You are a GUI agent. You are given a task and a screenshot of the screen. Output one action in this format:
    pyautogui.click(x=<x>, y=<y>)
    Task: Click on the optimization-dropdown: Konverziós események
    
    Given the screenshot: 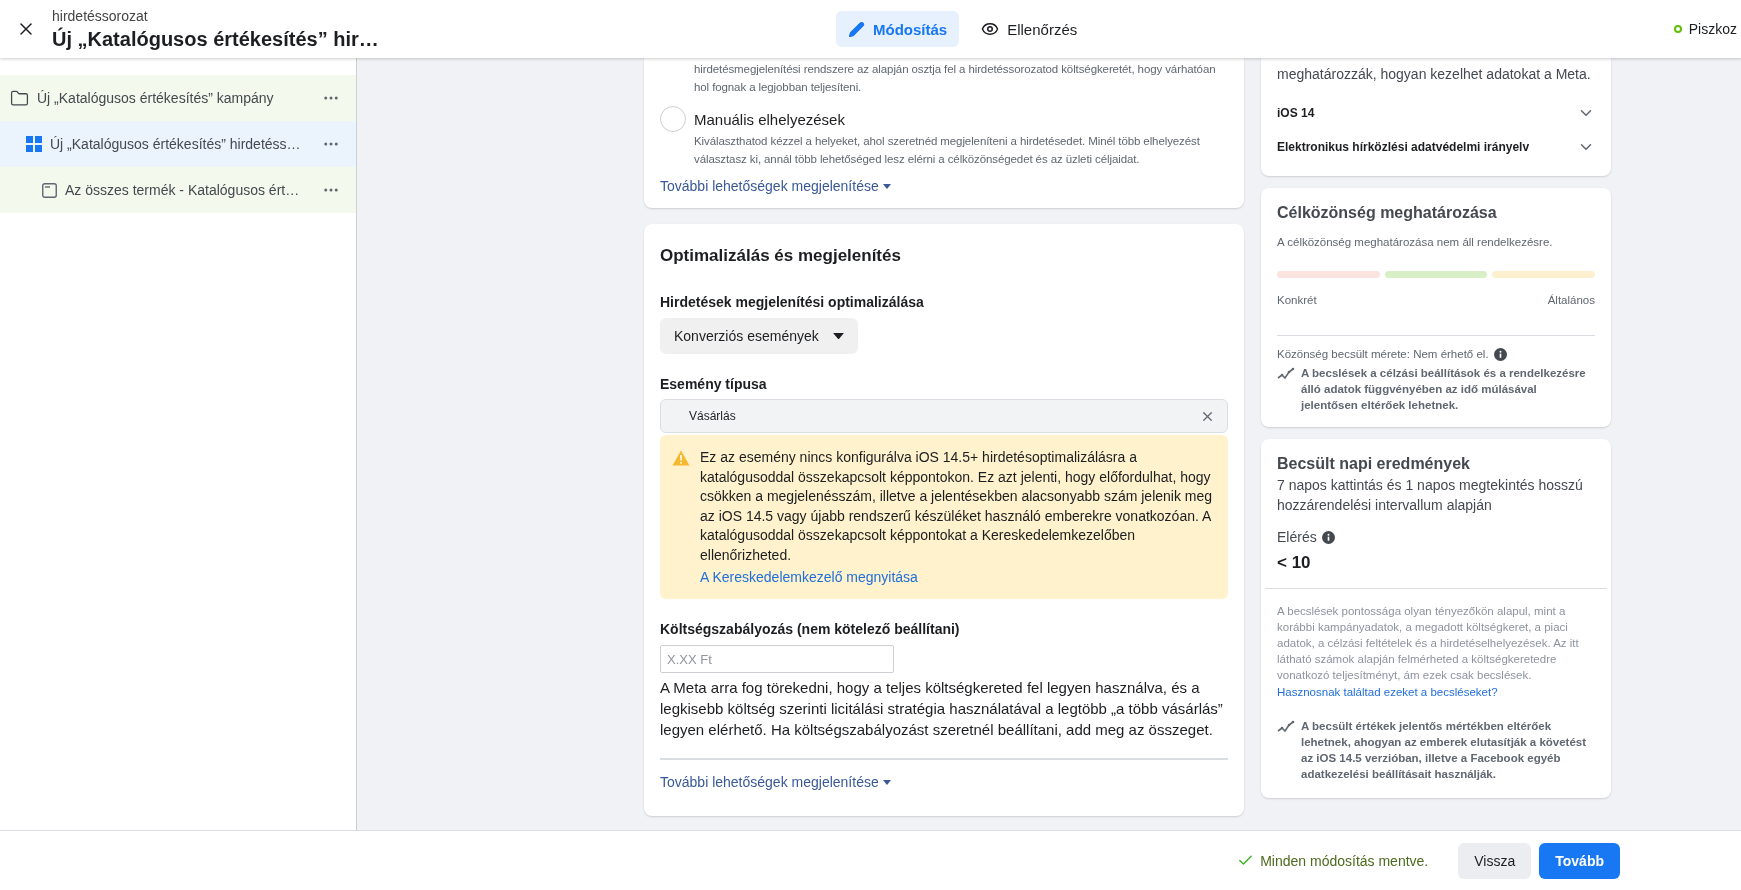 What is the action you would take?
    pyautogui.click(x=759, y=336)
    